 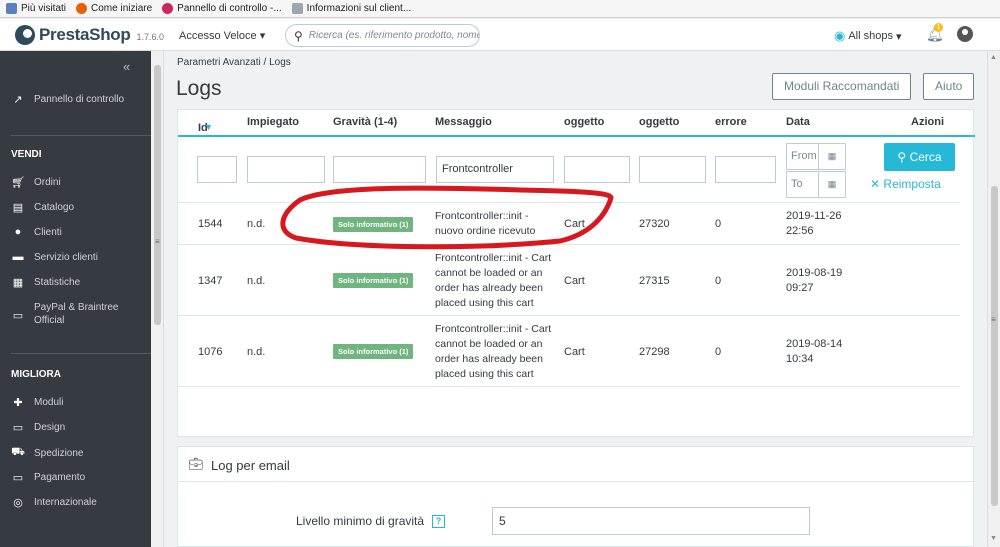 I want to click on col-object-type: oggetto, so click(x=584, y=122).